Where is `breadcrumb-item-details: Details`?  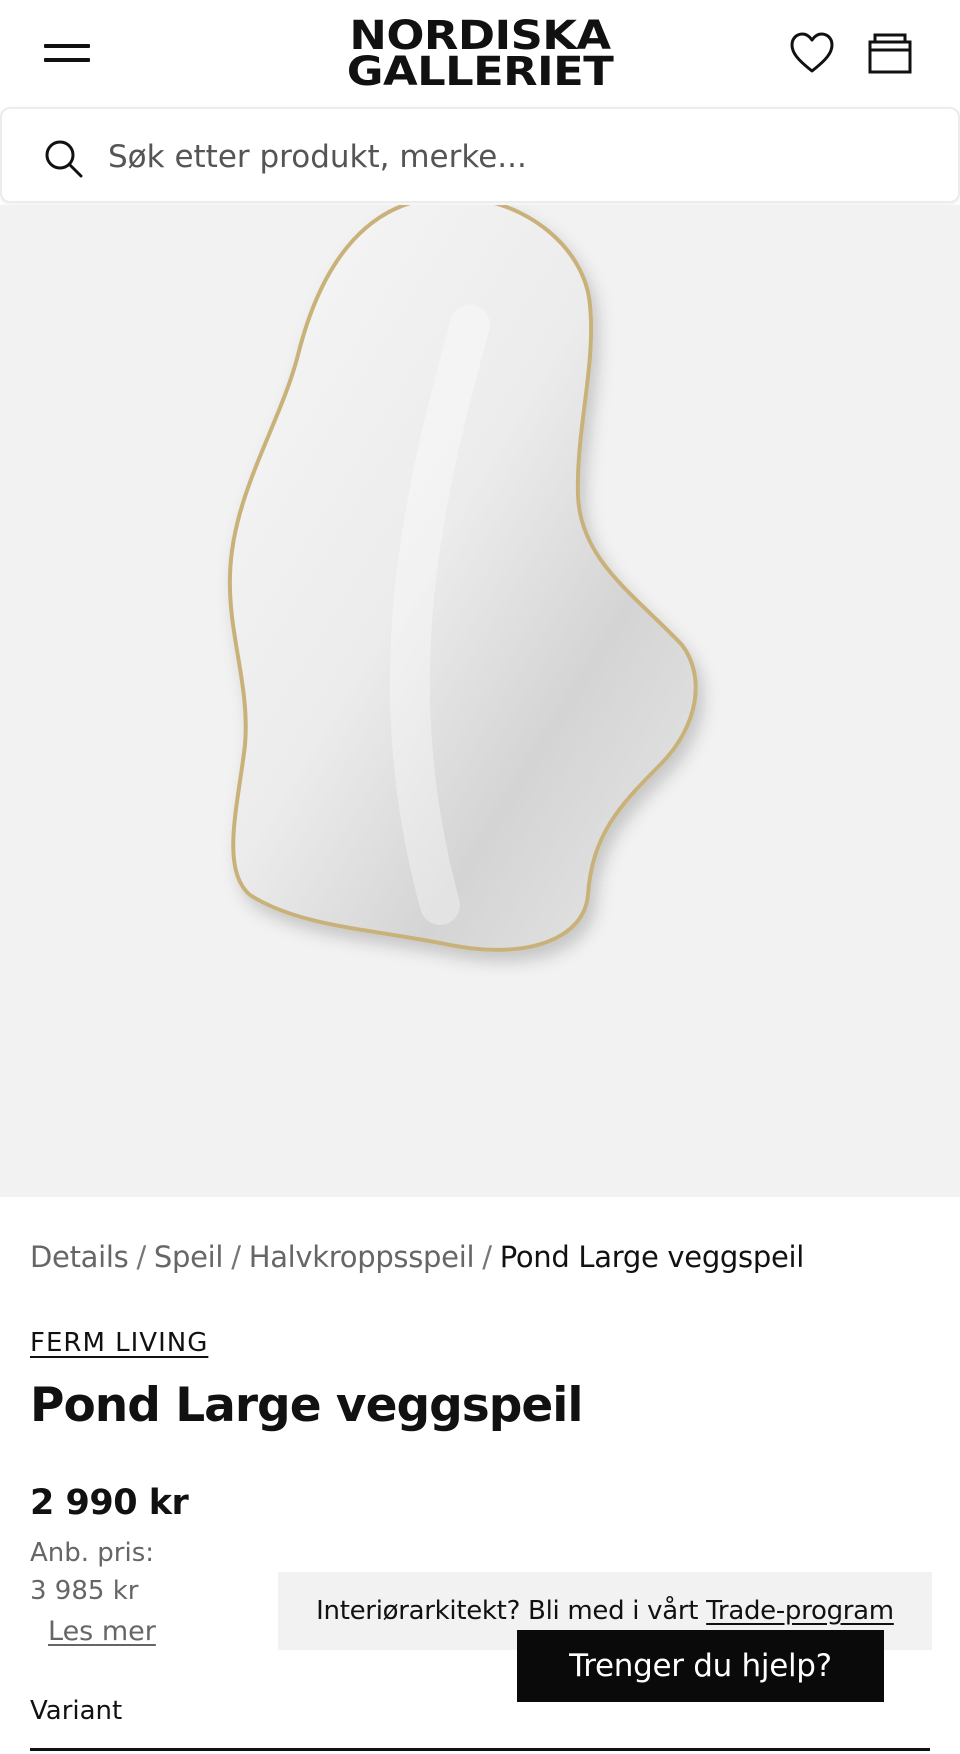 breadcrumb-item-details: Details is located at coordinates (79, 1257).